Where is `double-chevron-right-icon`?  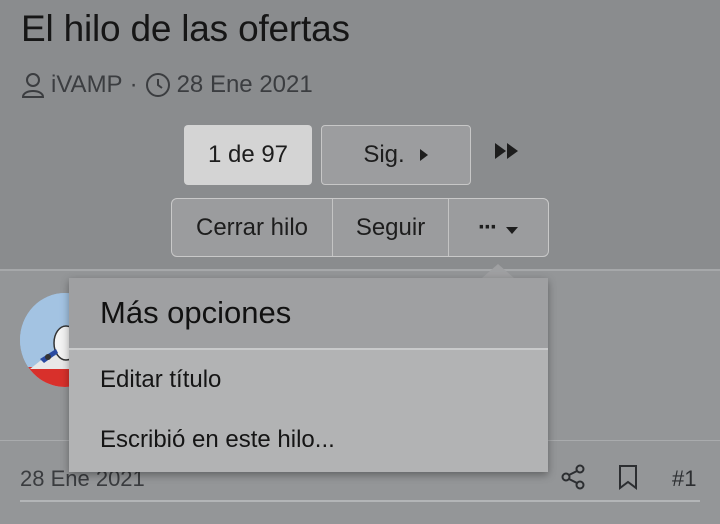
double-chevron-right-icon is located at coordinates (507, 153).